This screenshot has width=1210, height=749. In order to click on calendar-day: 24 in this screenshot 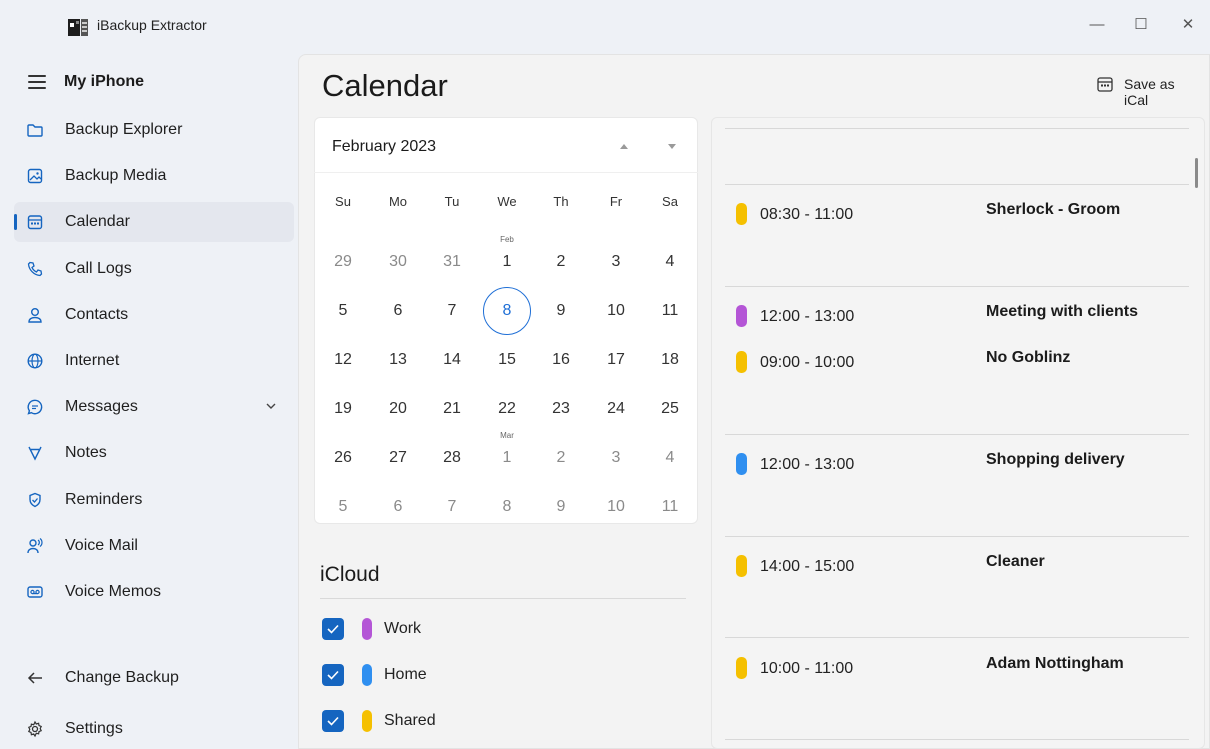, I will do `click(616, 409)`.